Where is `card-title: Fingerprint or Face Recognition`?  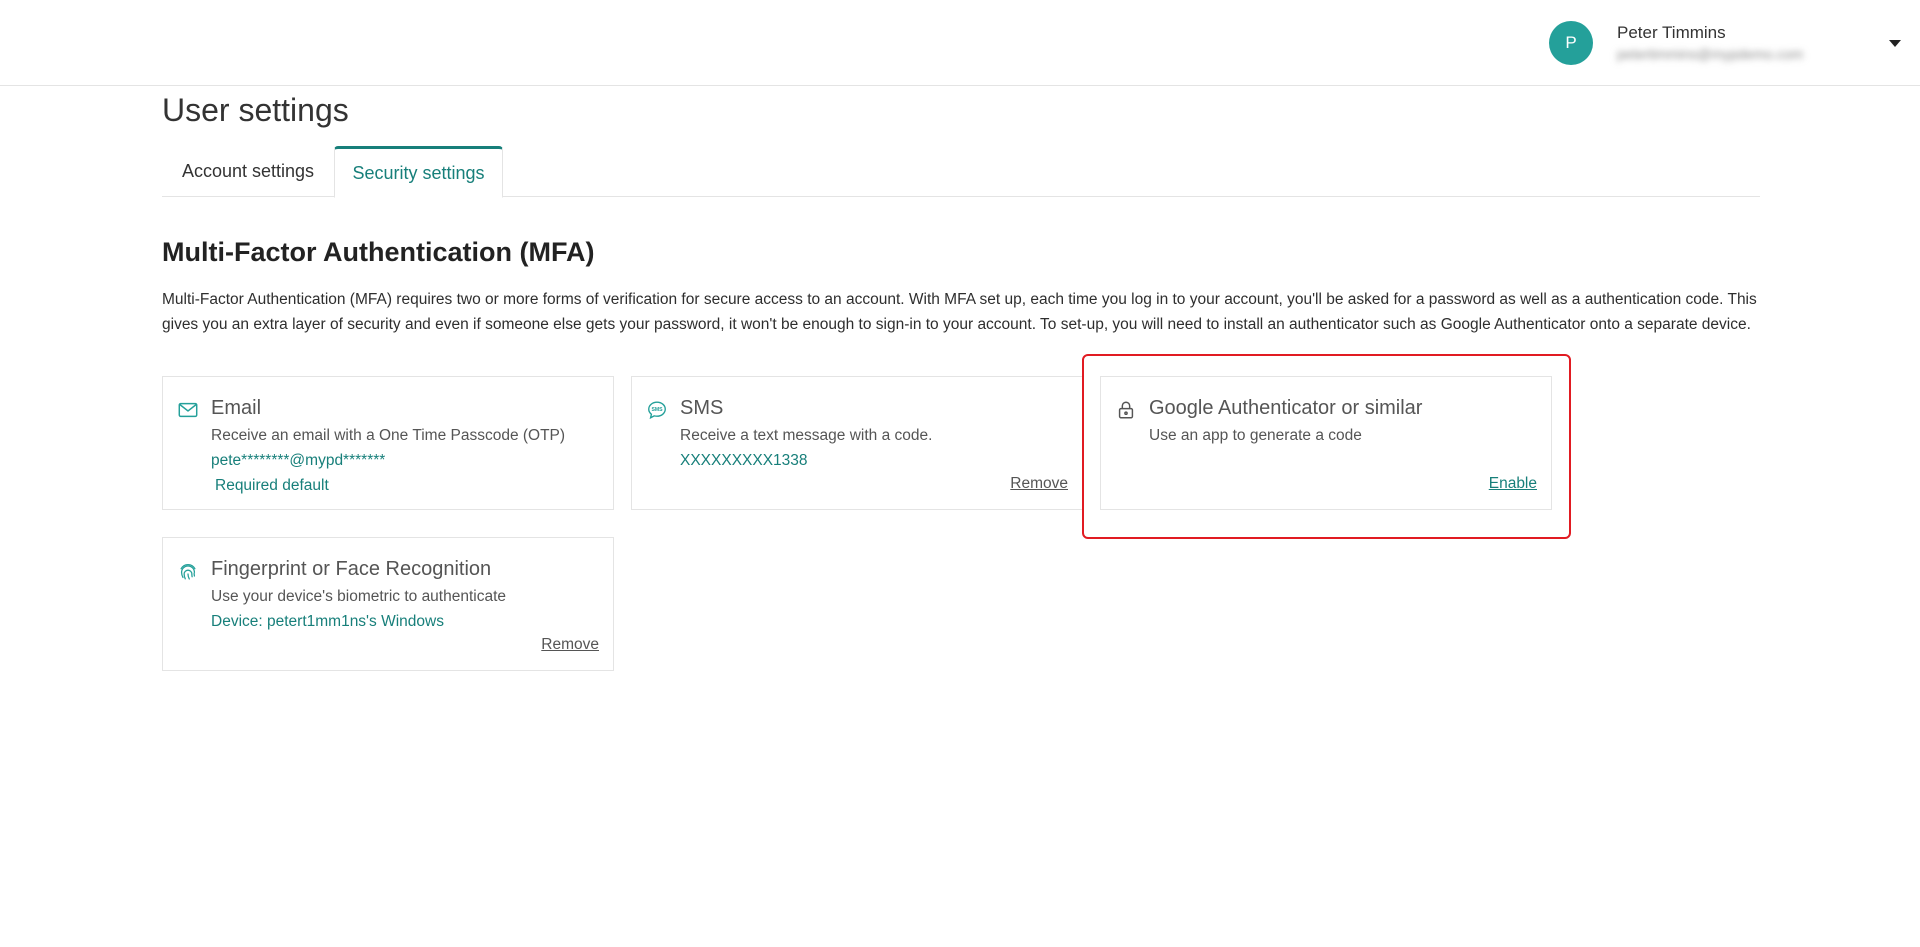
card-title: Fingerprint or Face Recognition is located at coordinates (351, 569).